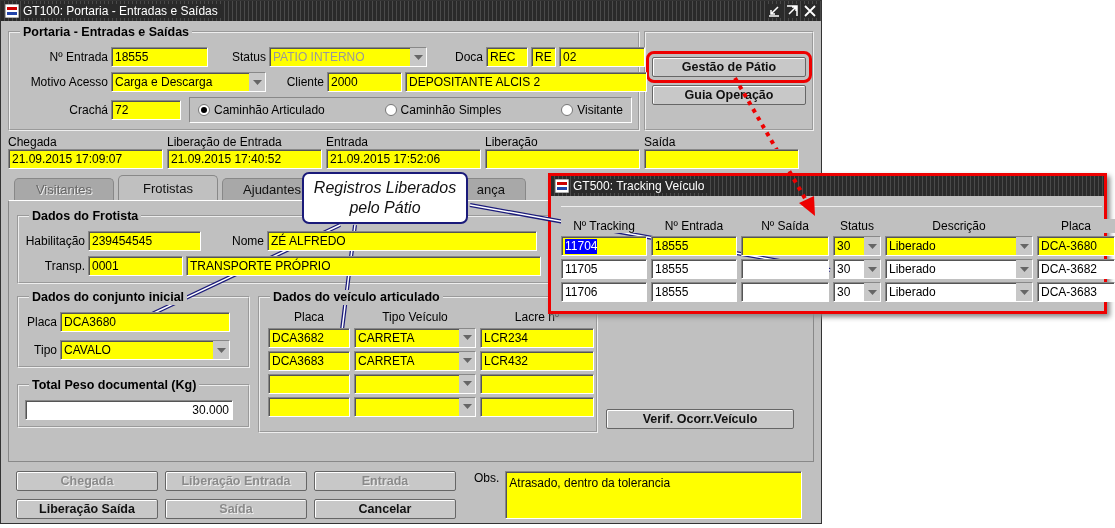 The width and height of the screenshot is (1115, 528). Describe the element at coordinates (403, 159) in the screenshot. I see `input-field: 21.09.2015 17:52:06` at that location.